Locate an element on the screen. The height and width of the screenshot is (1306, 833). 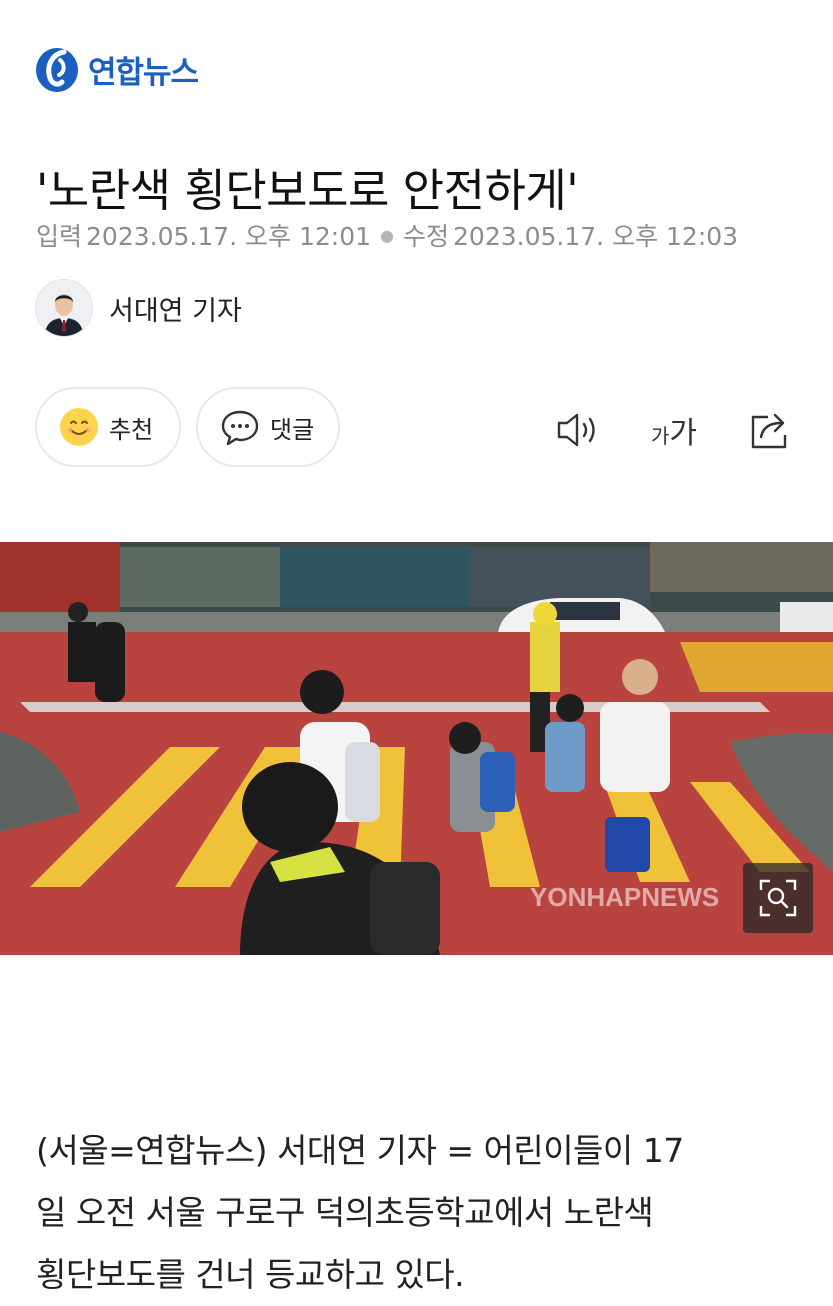
comment-button: 댓글 is located at coordinates (268, 427).